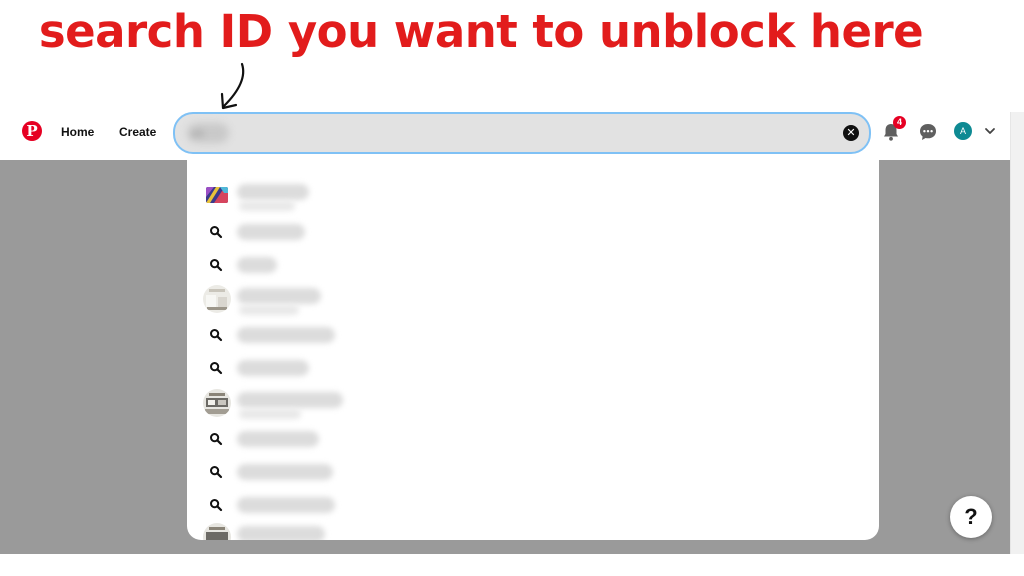 The width and height of the screenshot is (1024, 576). What do you see at coordinates (1017, 333) in the screenshot?
I see `scrollbar` at bounding box center [1017, 333].